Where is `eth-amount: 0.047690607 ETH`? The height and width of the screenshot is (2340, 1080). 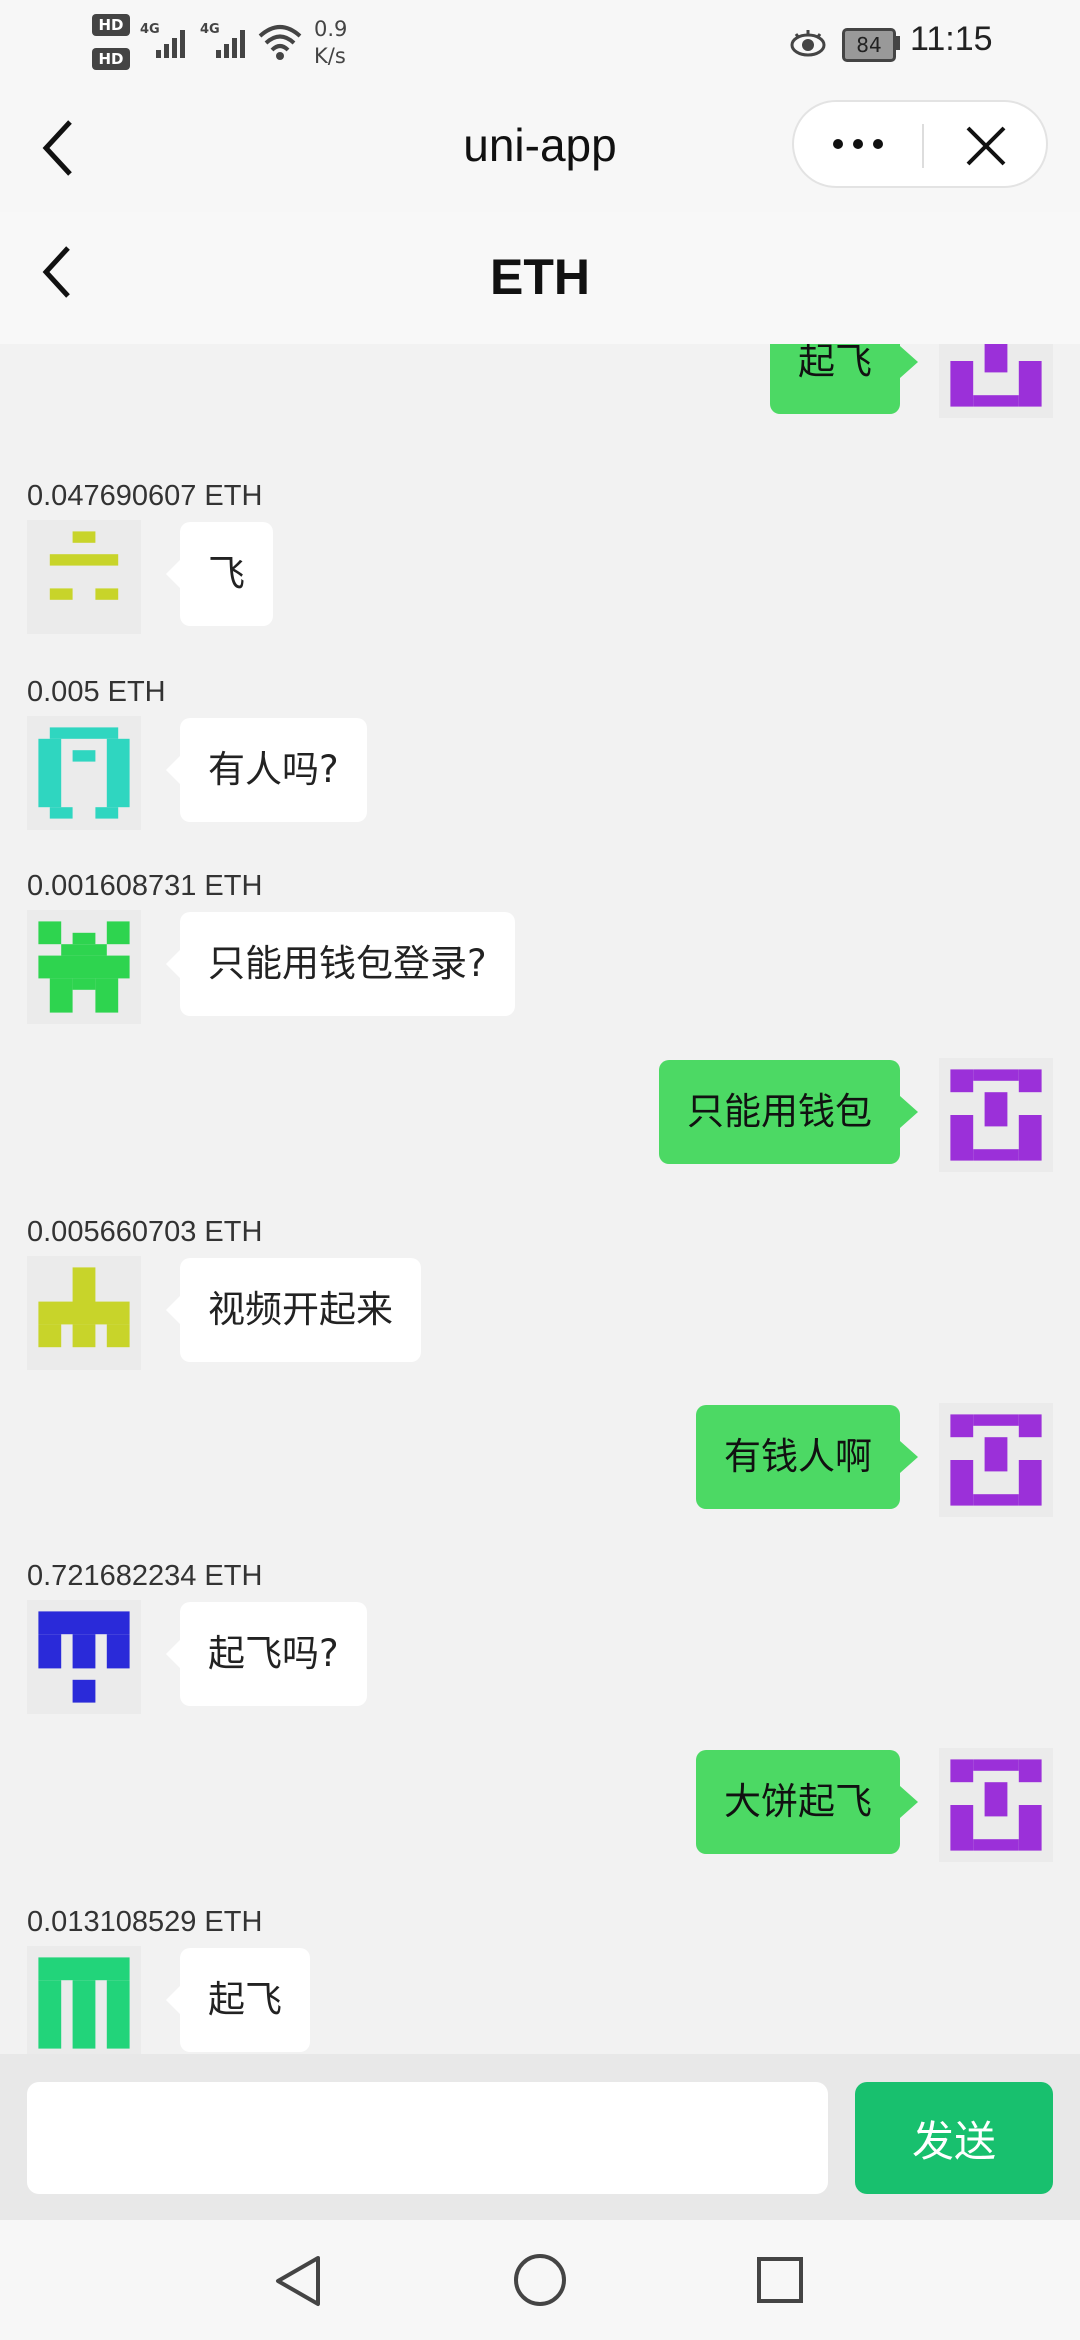
eth-amount: 0.047690607 ETH is located at coordinates (145, 496).